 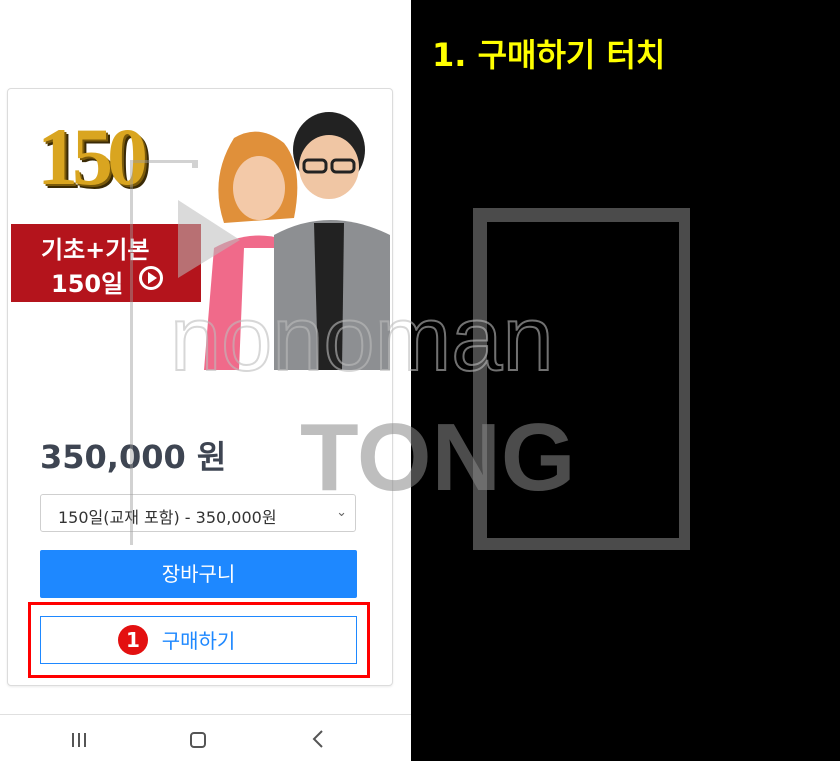 I want to click on buy-highlight-box, so click(x=199, y=640).